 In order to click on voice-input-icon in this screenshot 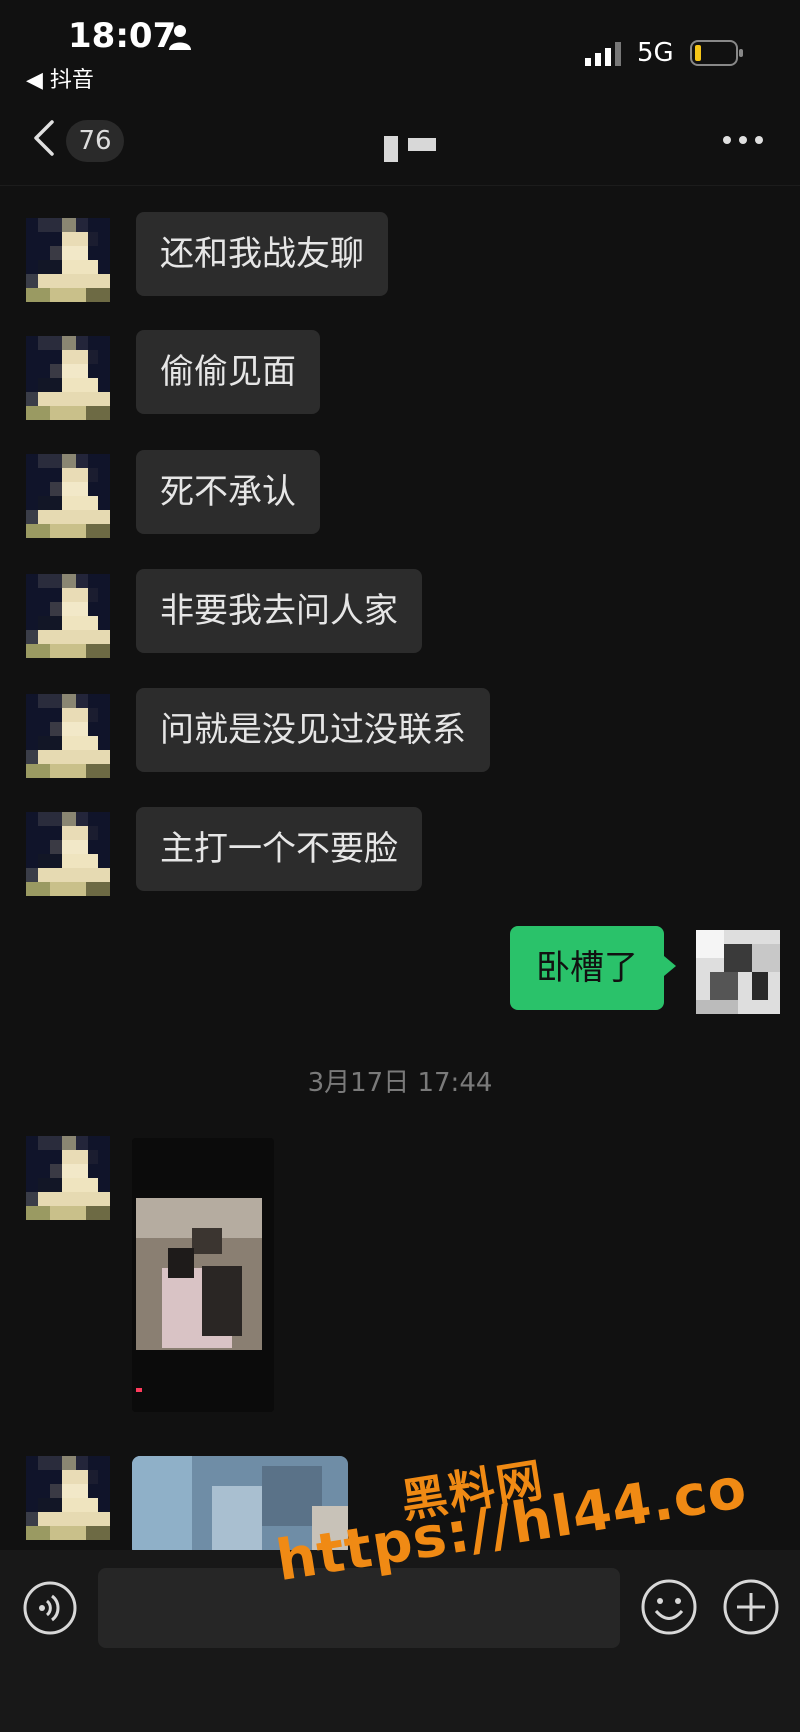, I will do `click(50, 1608)`.